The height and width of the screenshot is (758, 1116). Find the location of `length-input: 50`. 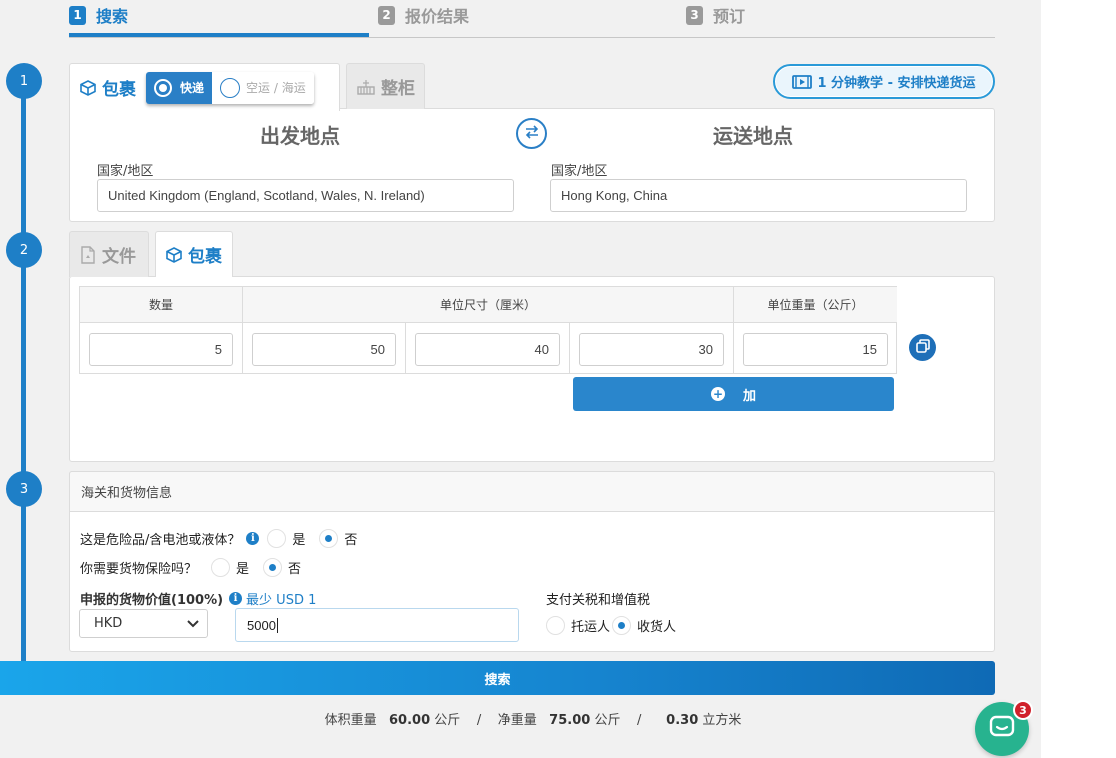

length-input: 50 is located at coordinates (324, 349).